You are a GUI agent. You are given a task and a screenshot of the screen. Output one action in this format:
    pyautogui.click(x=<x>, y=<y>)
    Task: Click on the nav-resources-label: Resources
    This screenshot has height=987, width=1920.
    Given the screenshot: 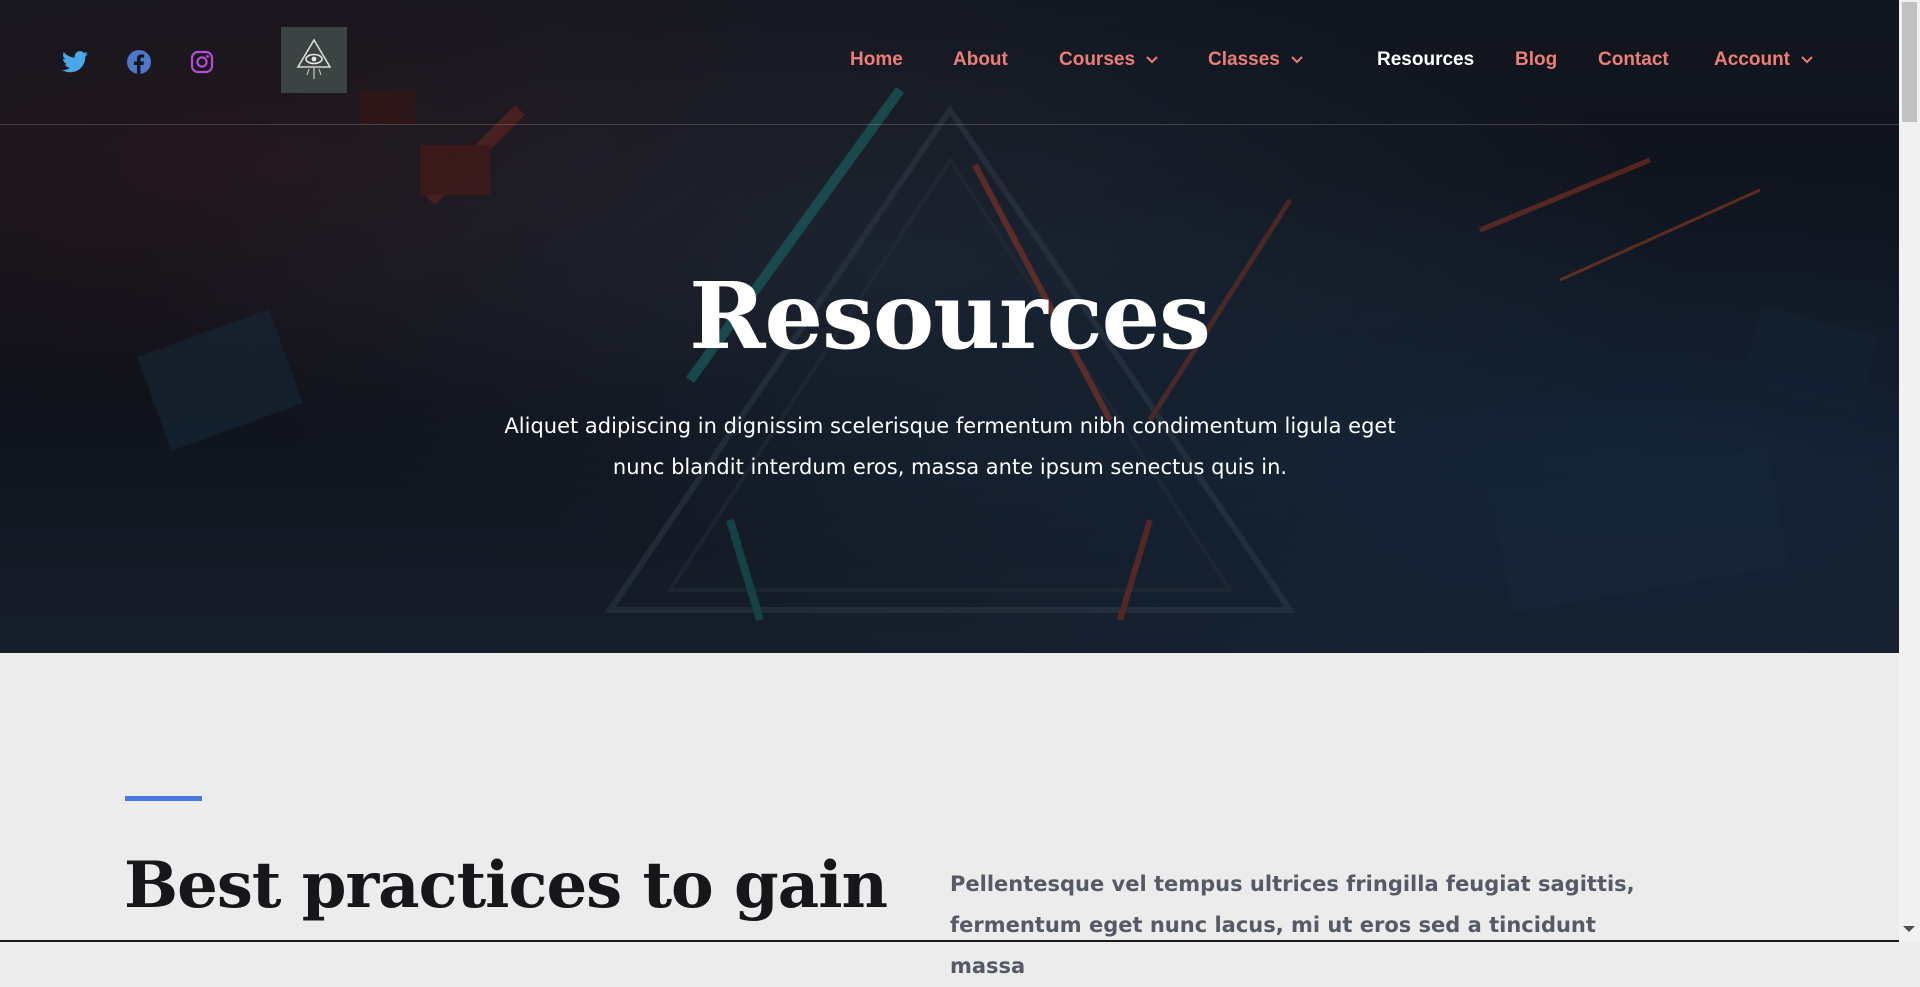 What is the action you would take?
    pyautogui.click(x=1426, y=59)
    